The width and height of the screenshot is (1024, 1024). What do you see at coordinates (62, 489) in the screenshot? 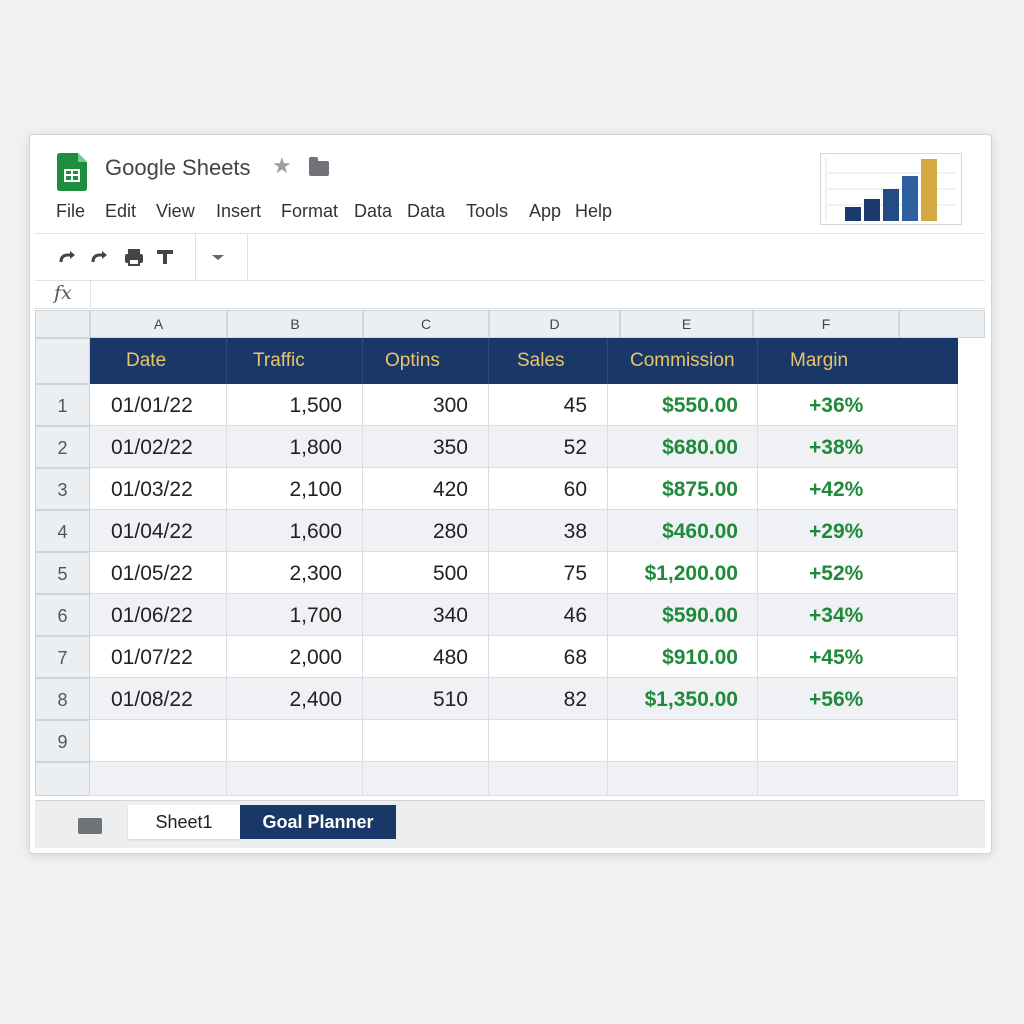
I see `row-header-3: 3` at bounding box center [62, 489].